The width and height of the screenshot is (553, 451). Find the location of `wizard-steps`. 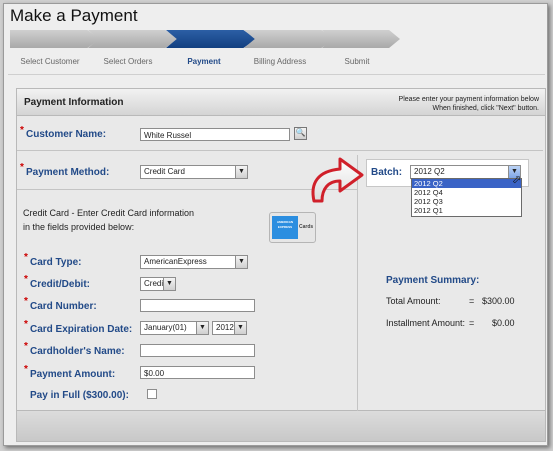

wizard-steps is located at coordinates (205, 40).